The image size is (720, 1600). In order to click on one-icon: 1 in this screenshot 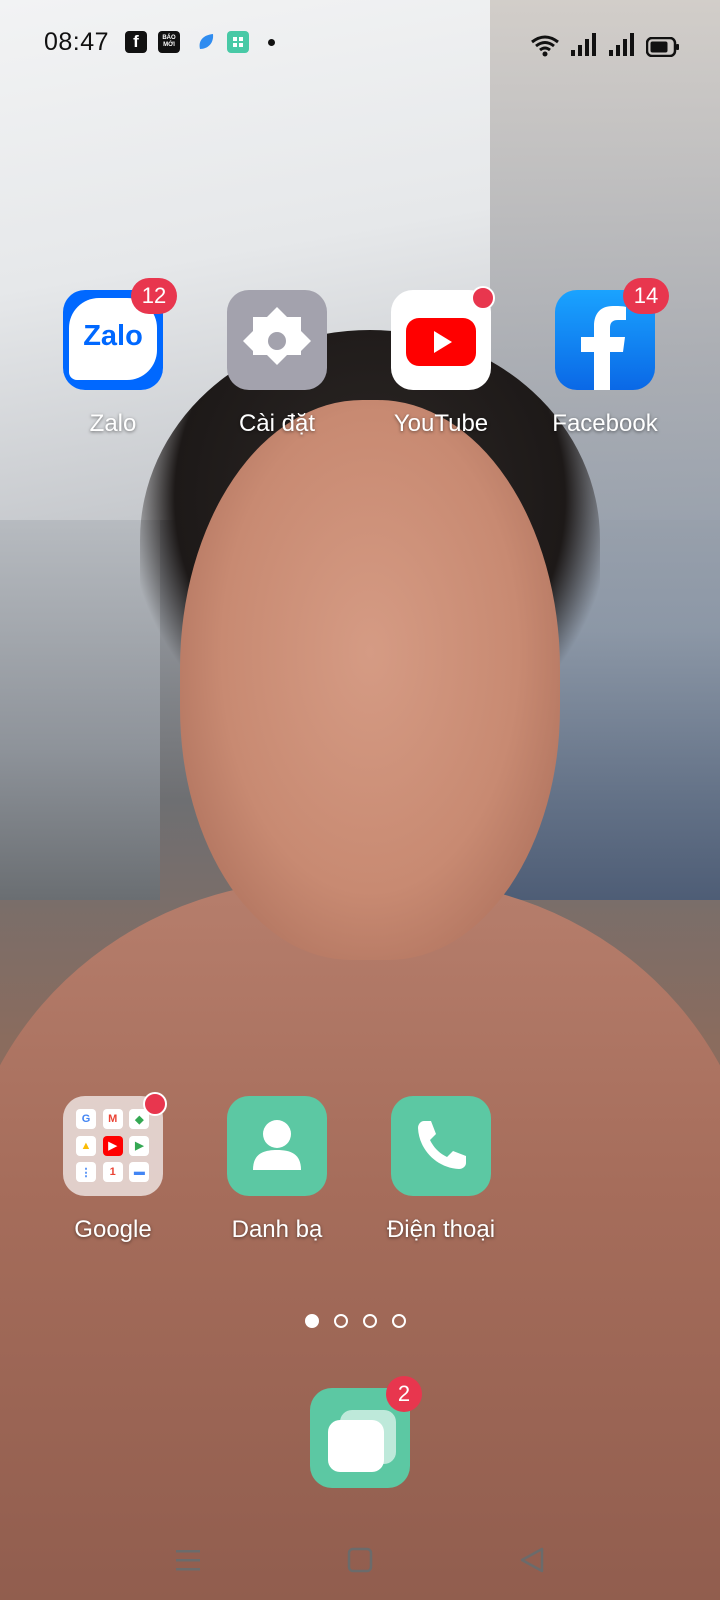, I will do `click(112, 1172)`.